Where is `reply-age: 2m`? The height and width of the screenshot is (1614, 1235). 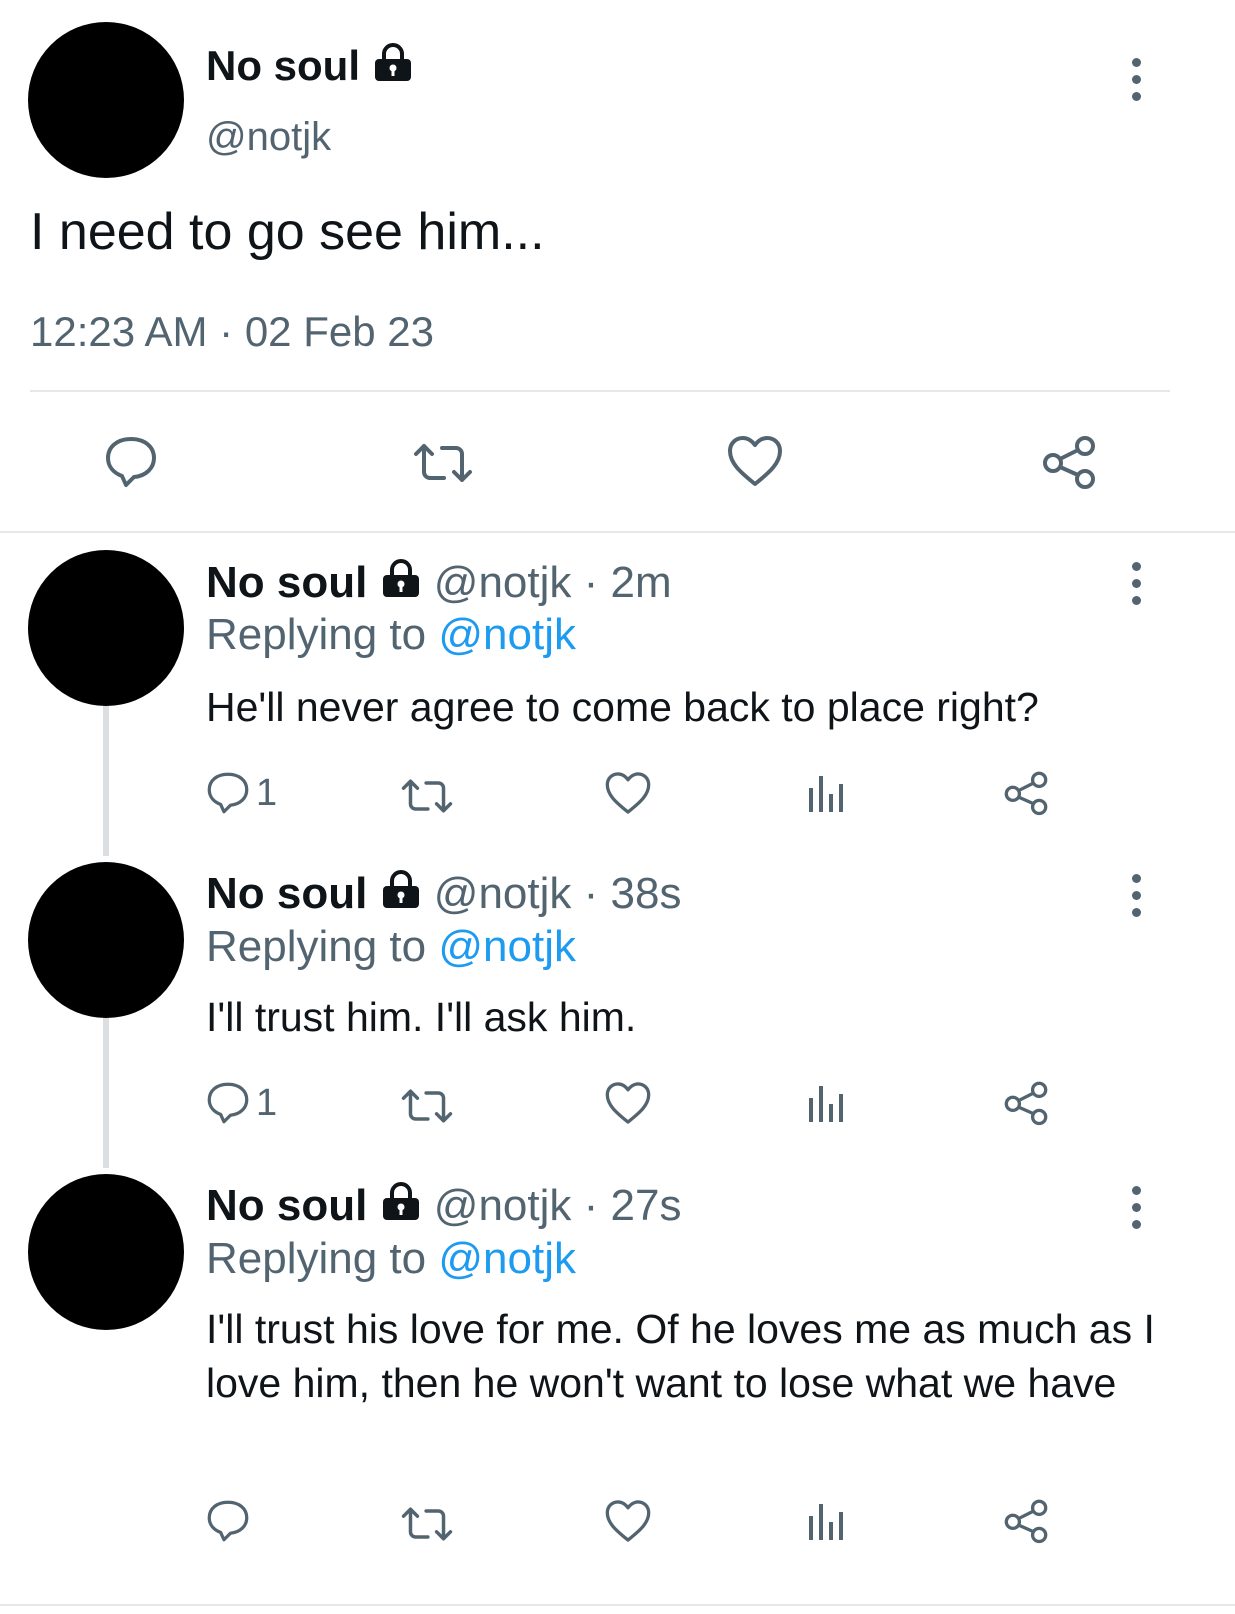 reply-age: 2m is located at coordinates (641, 582).